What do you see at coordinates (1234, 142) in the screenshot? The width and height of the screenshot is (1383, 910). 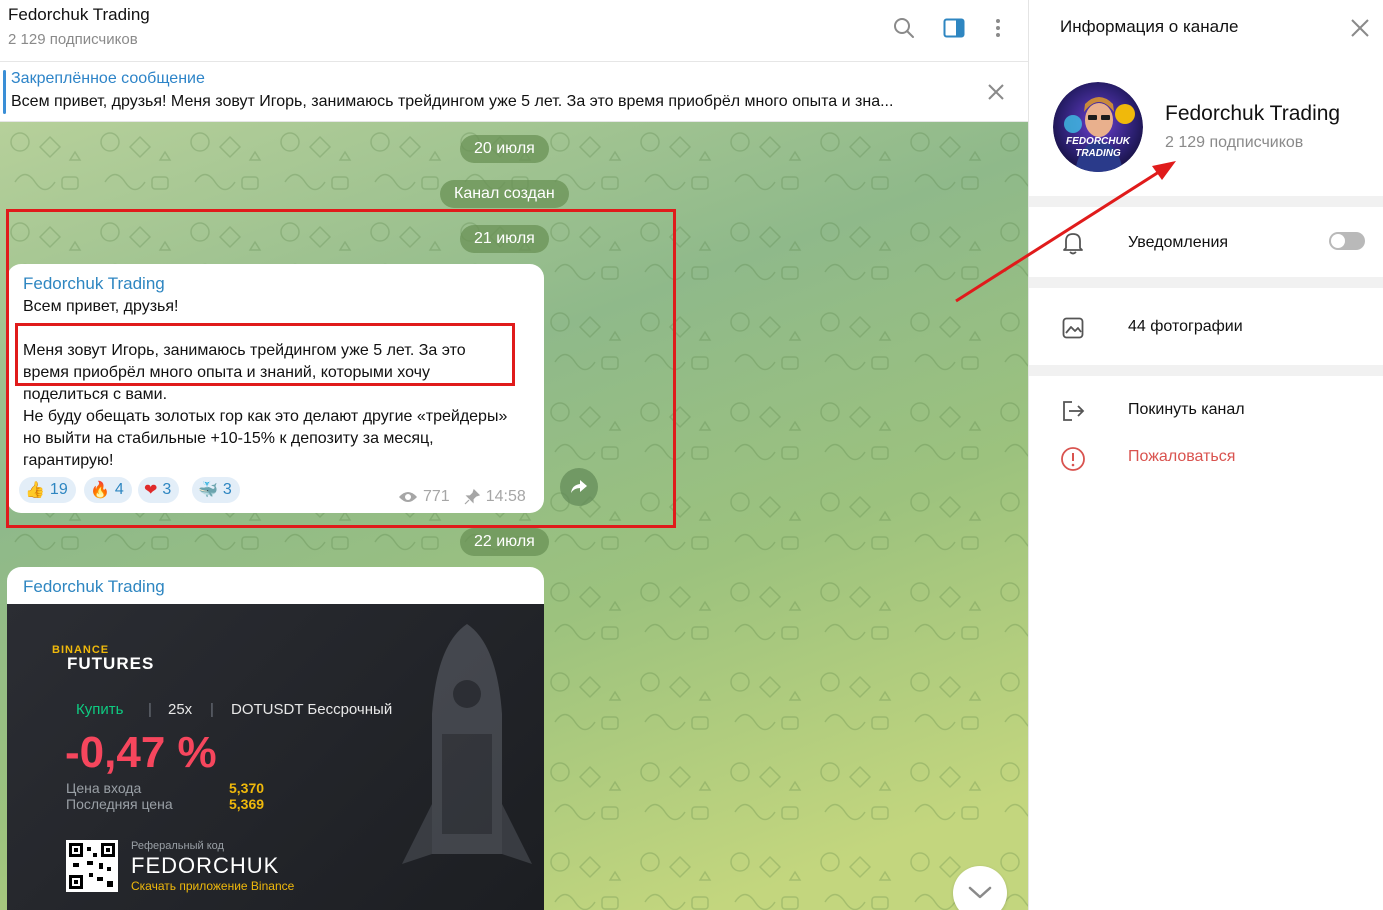 I see `channel-subscribers: 2 129 подписчиков` at bounding box center [1234, 142].